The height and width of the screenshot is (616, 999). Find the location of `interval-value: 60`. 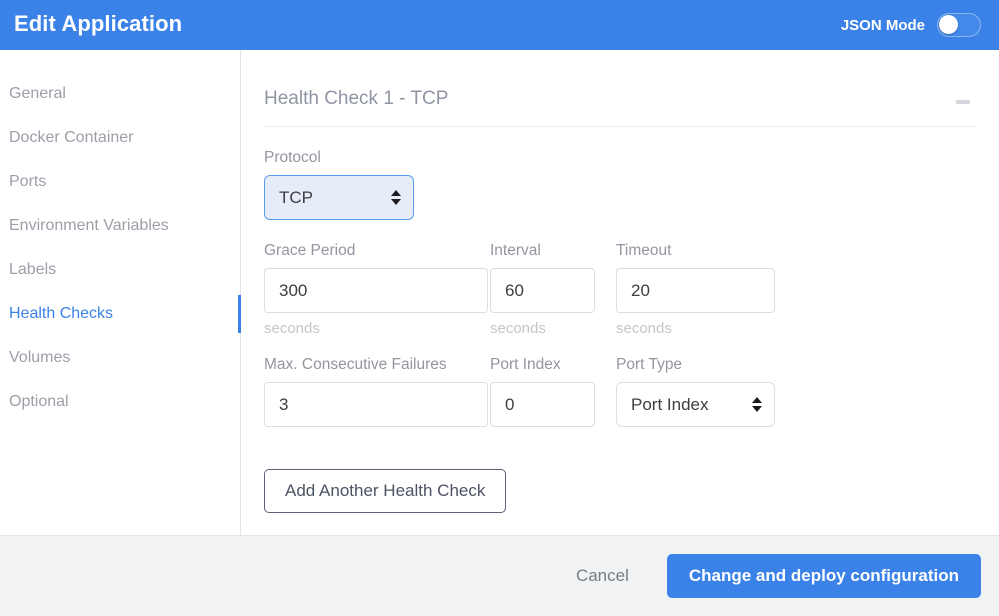

interval-value: 60 is located at coordinates (514, 290).